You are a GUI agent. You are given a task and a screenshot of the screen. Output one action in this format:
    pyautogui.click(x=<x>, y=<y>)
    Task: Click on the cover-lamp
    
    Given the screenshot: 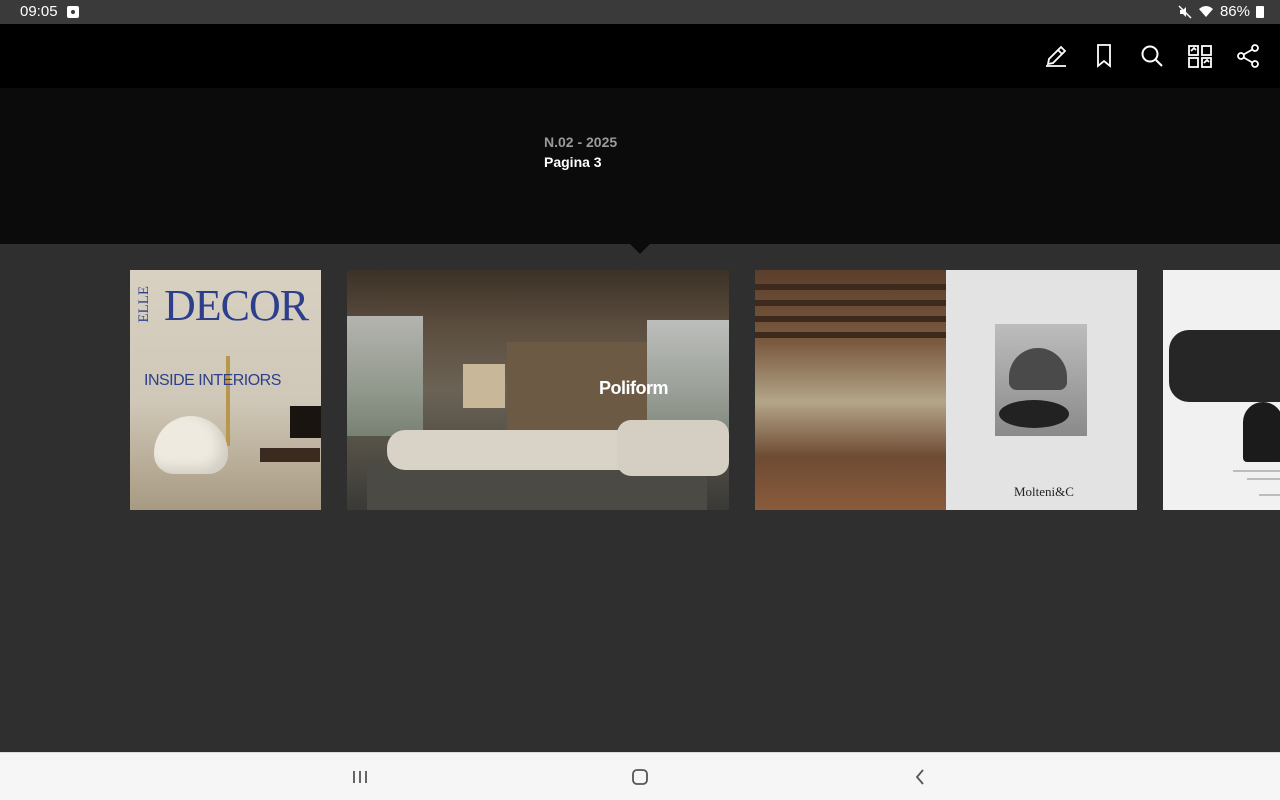 What is the action you would take?
    pyautogui.click(x=228, y=401)
    